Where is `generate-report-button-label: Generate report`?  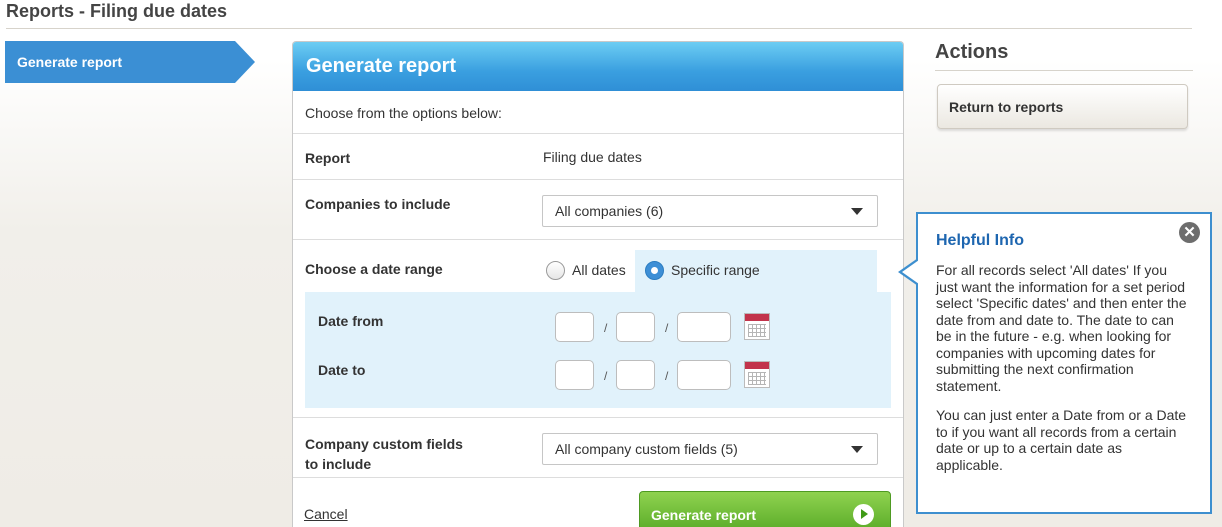 generate-report-button-label: Generate report is located at coordinates (704, 515).